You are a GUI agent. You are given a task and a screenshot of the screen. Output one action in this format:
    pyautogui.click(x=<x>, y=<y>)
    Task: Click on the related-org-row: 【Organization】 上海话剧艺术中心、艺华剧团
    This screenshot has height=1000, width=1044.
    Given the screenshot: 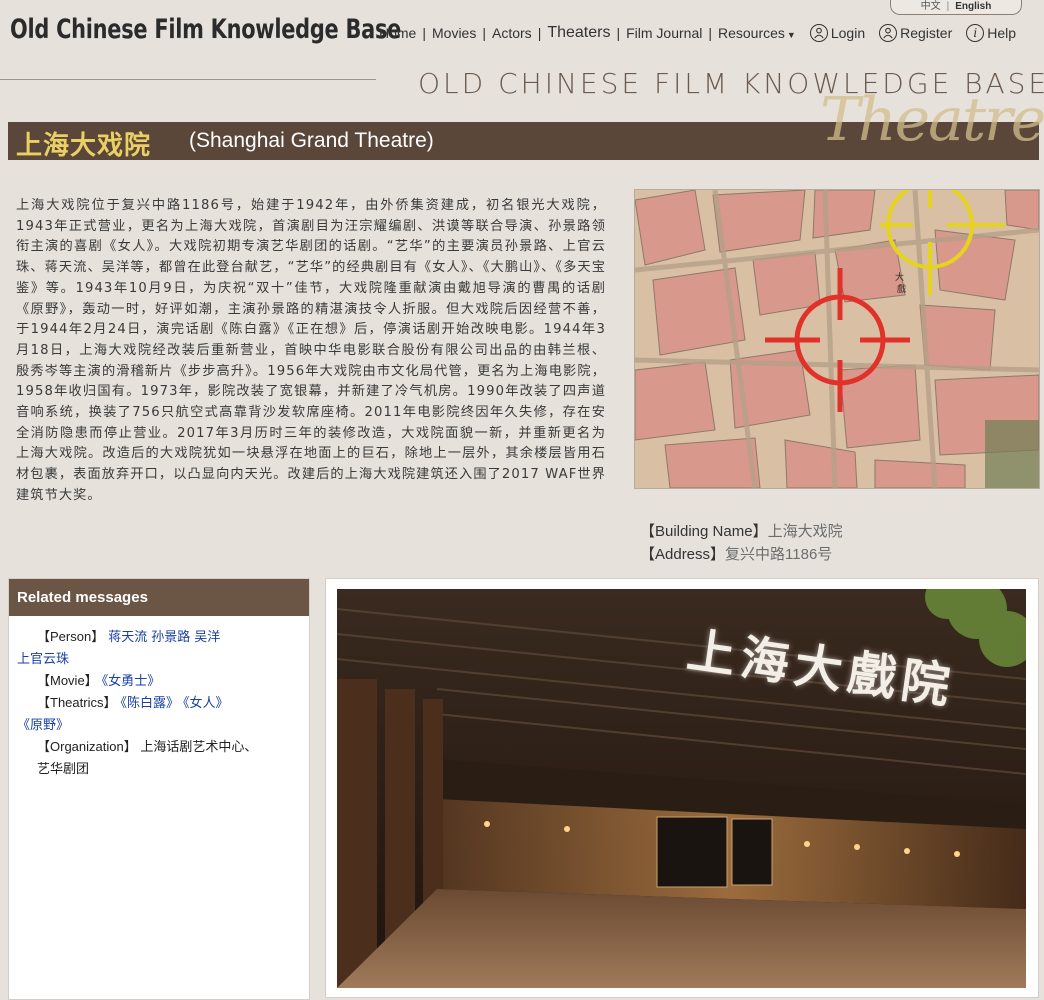 What is the action you would take?
    pyautogui.click(x=152, y=758)
    